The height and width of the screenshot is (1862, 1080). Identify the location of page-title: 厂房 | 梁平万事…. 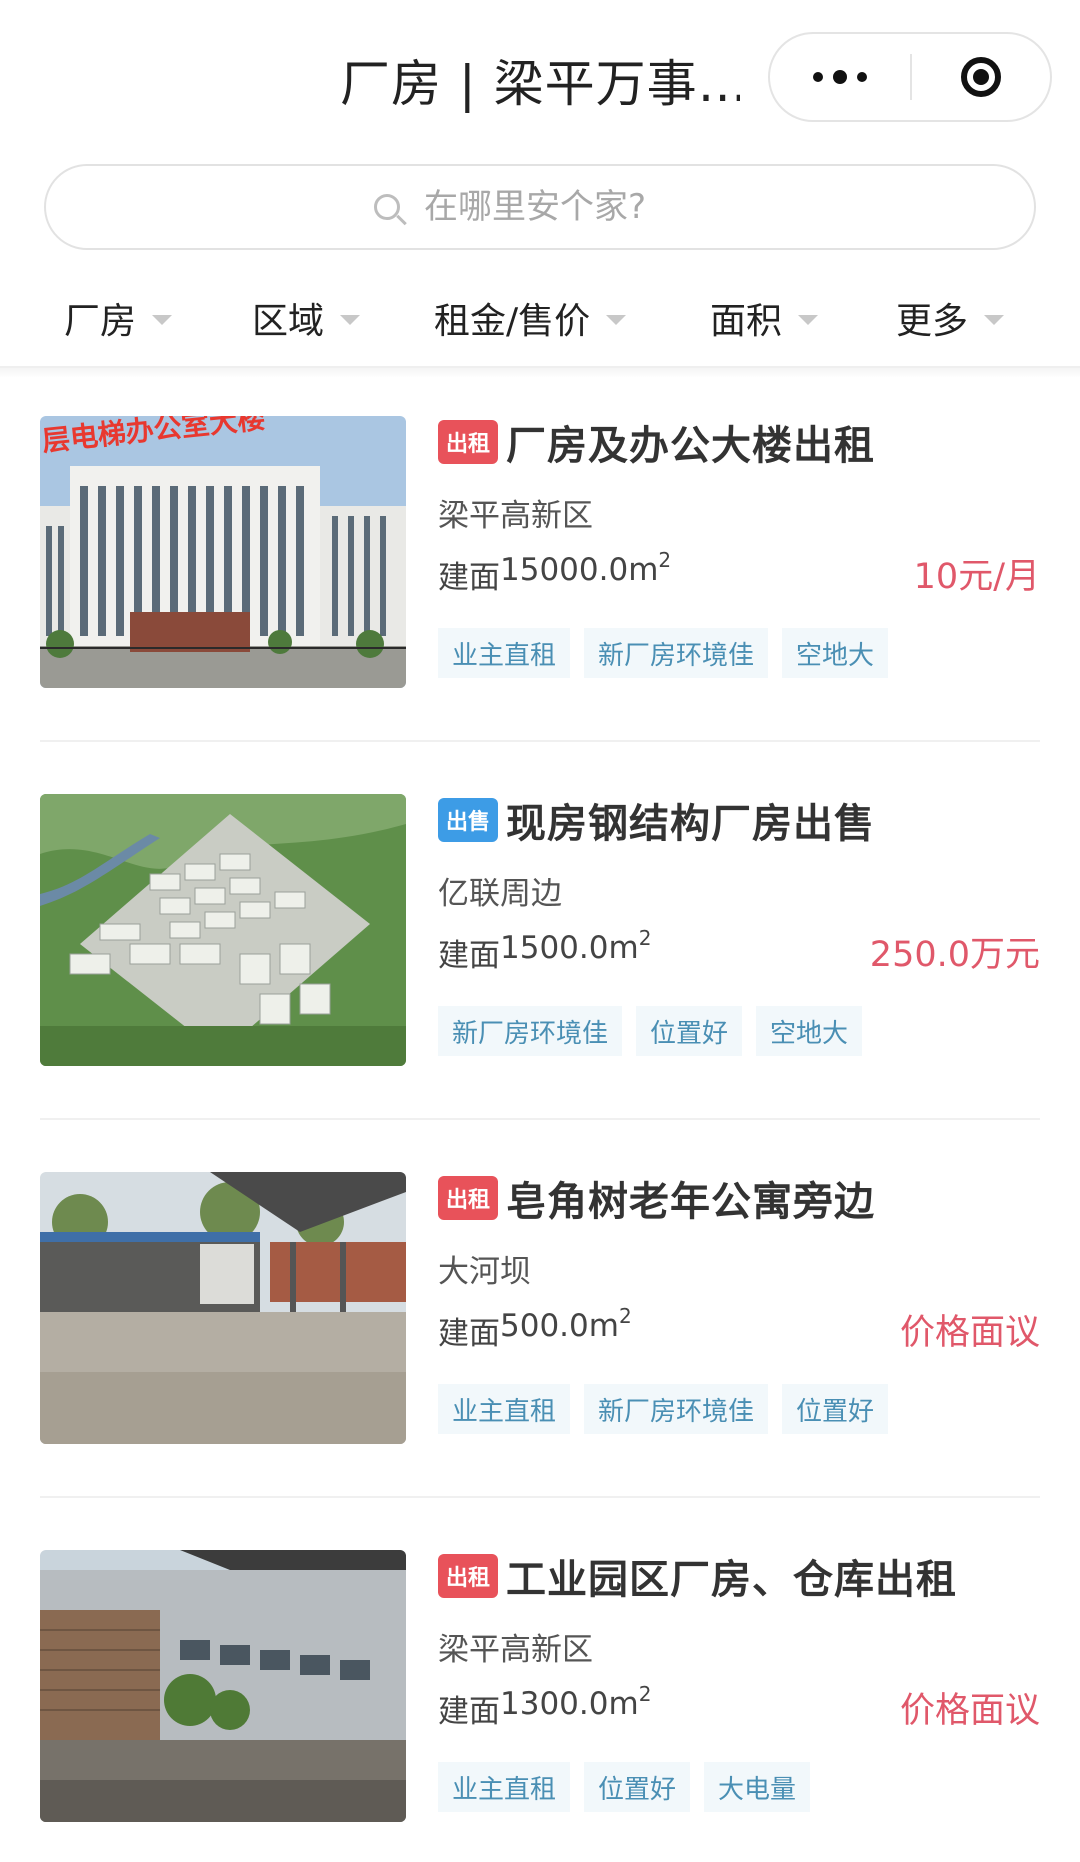
(540, 84).